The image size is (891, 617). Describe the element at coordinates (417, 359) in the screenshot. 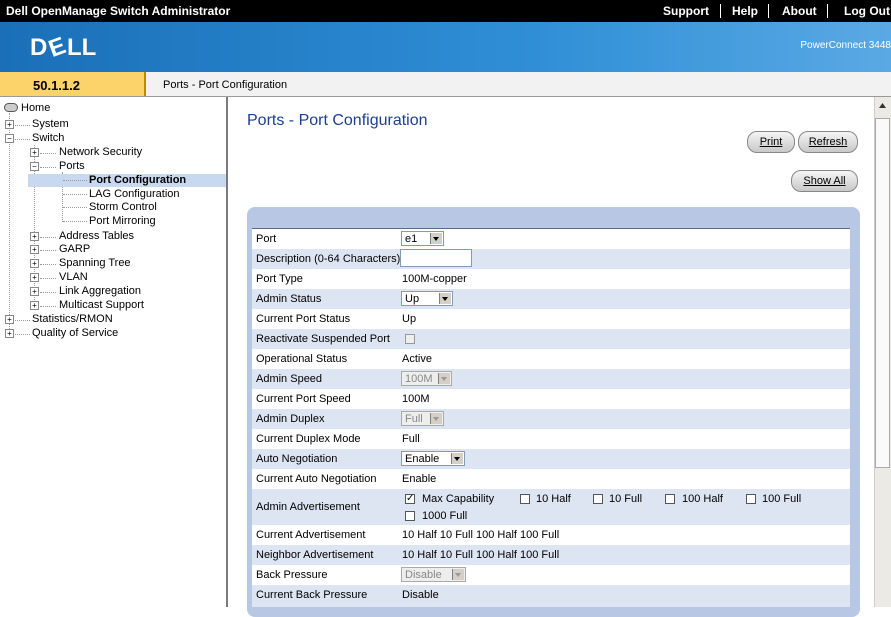

I see `operational-status-value: Active` at that location.